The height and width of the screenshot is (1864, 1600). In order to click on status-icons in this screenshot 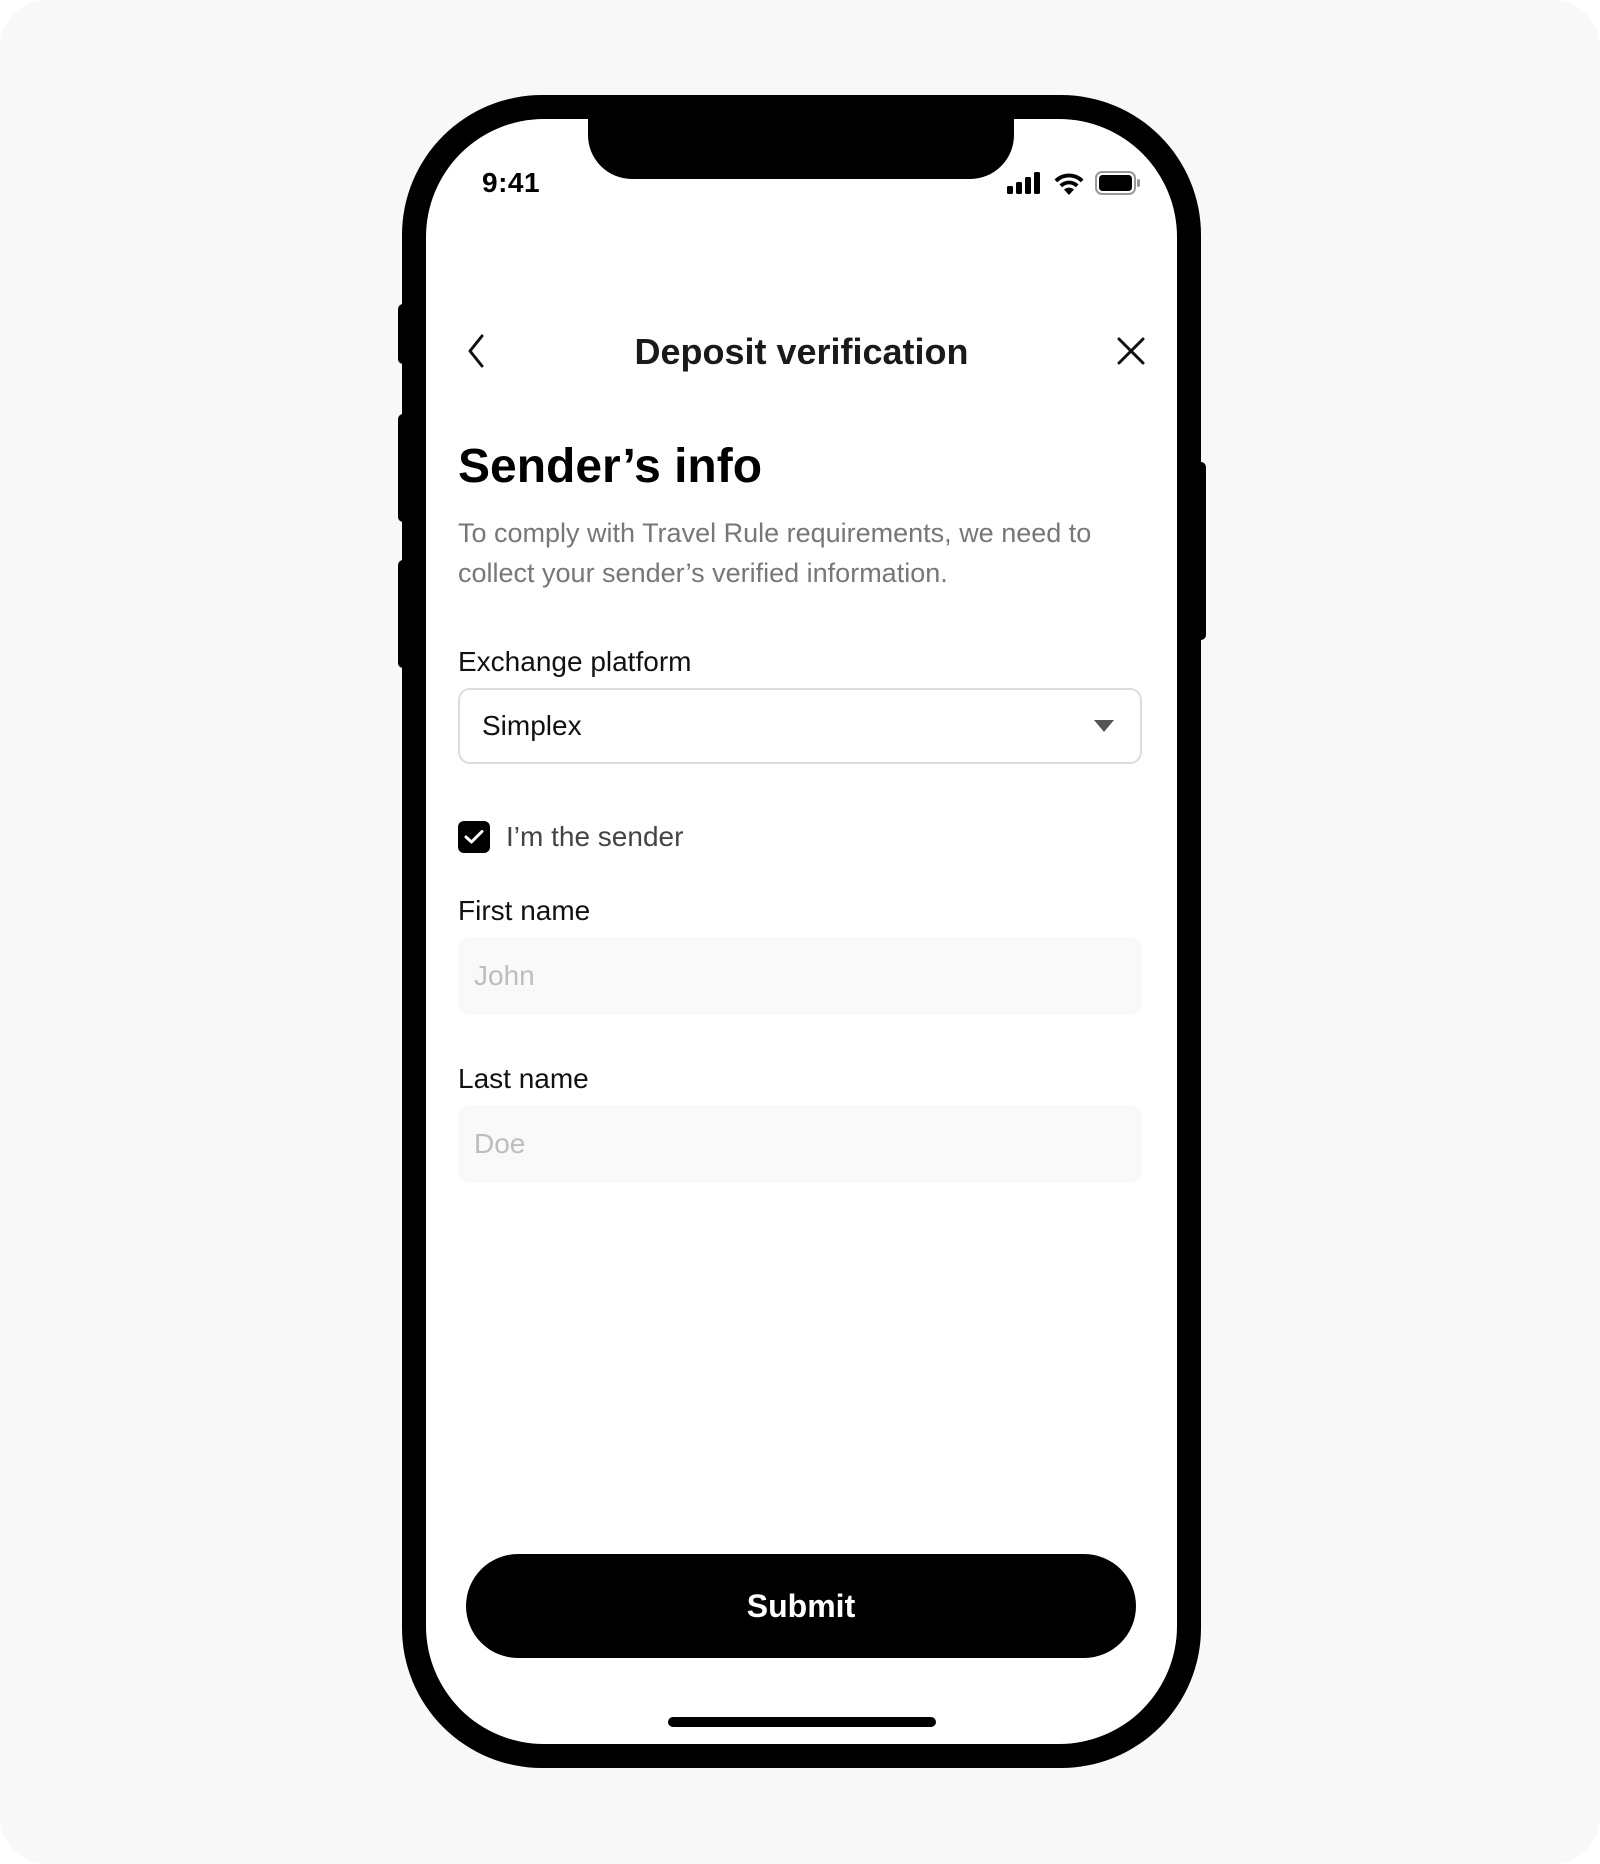, I will do `click(1074, 185)`.